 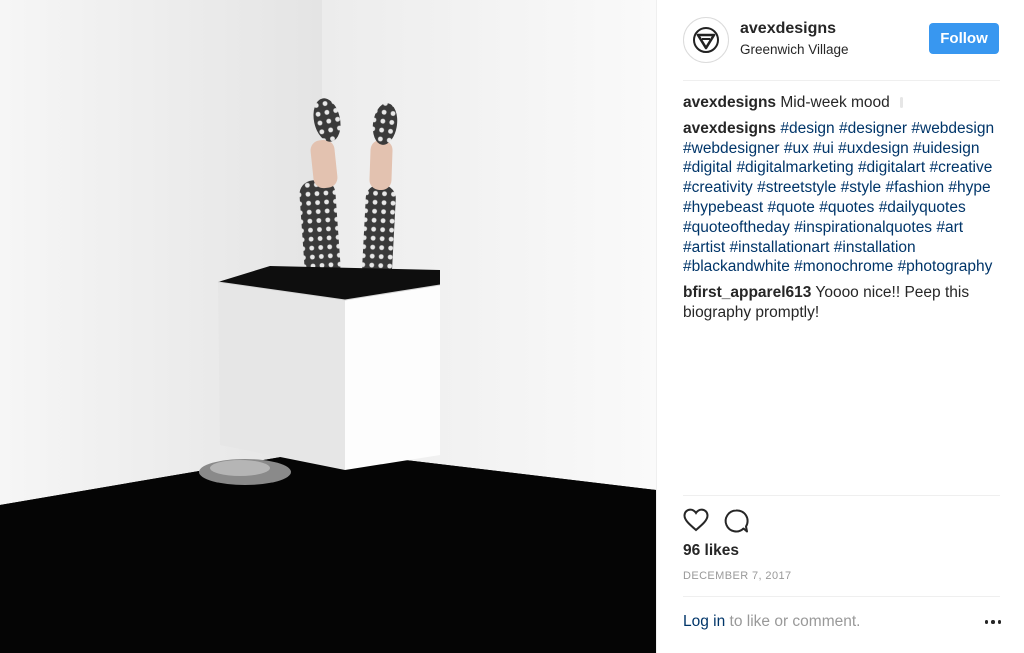 What do you see at coordinates (737, 576) in the screenshot?
I see `post-date: December 7, 2017` at bounding box center [737, 576].